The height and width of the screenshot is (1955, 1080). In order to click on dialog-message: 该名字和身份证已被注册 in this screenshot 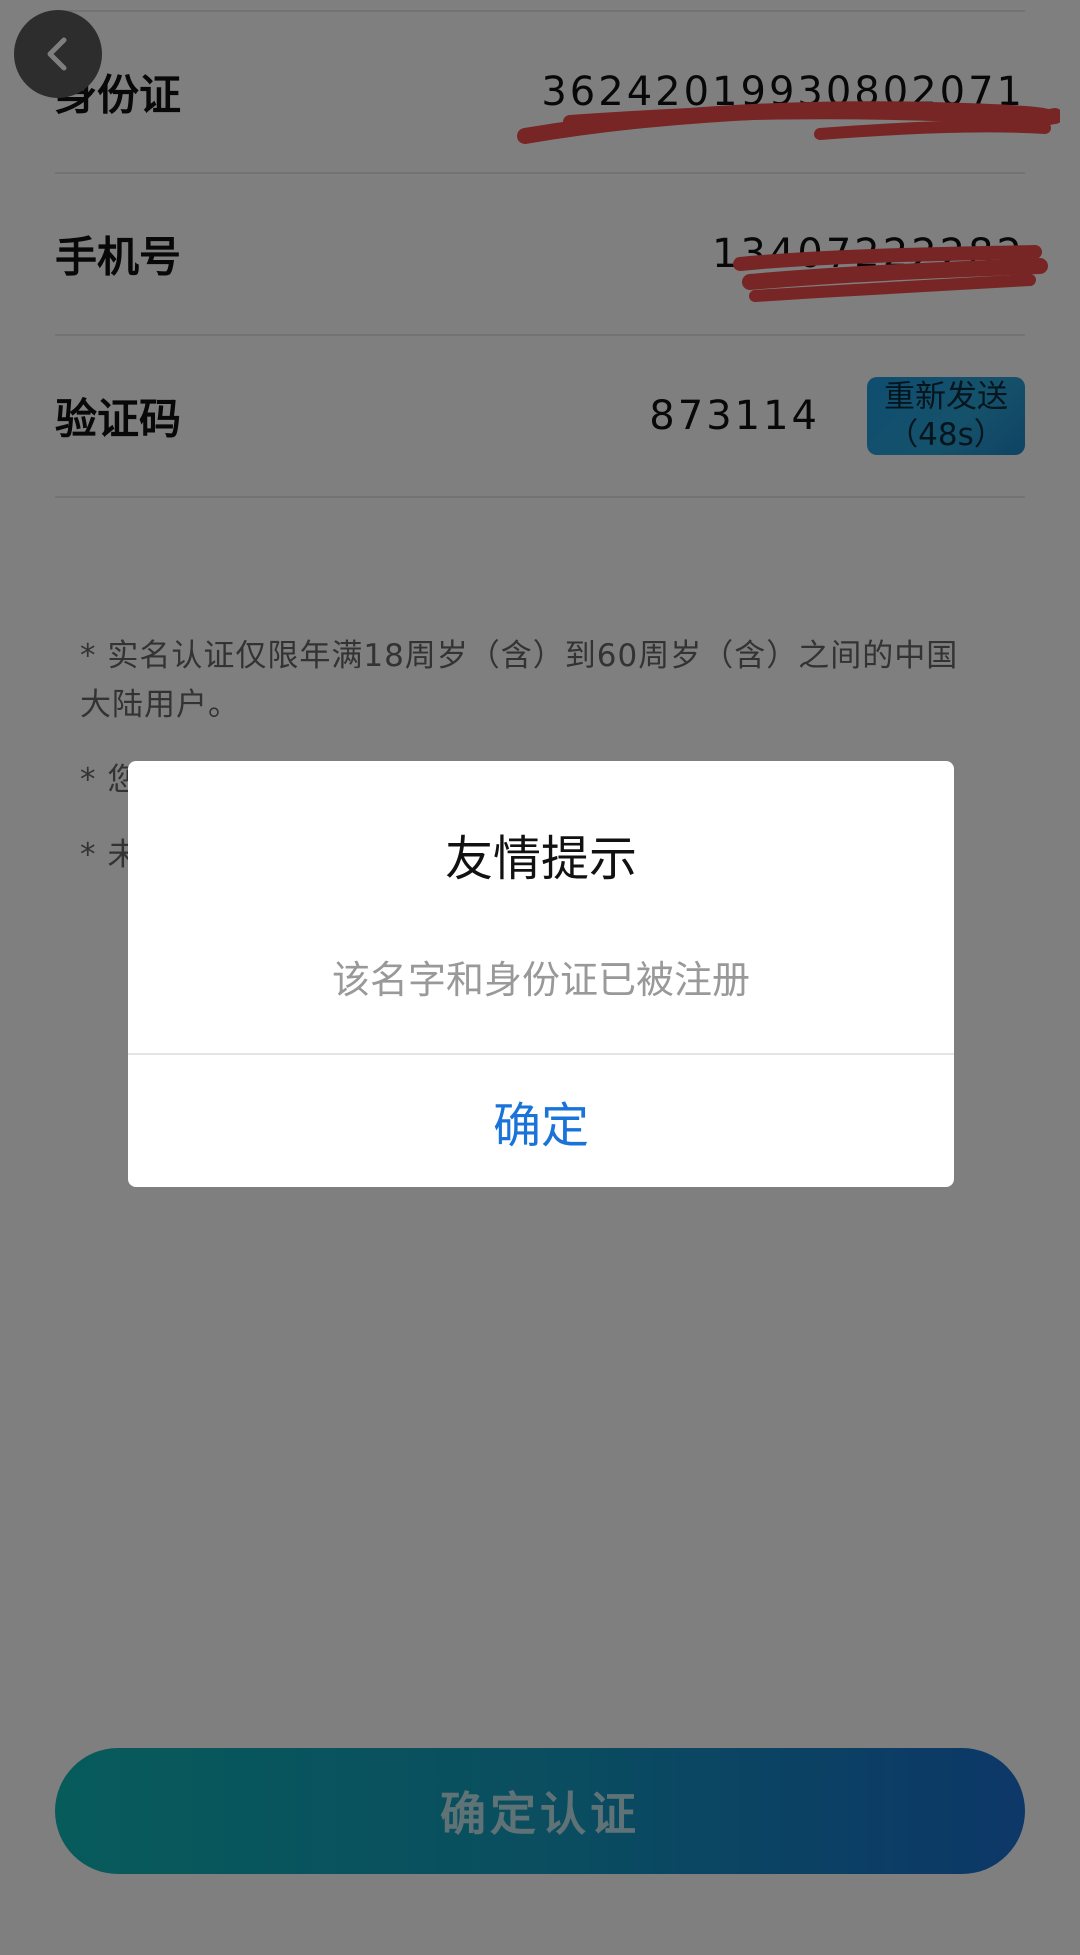, I will do `click(540, 980)`.